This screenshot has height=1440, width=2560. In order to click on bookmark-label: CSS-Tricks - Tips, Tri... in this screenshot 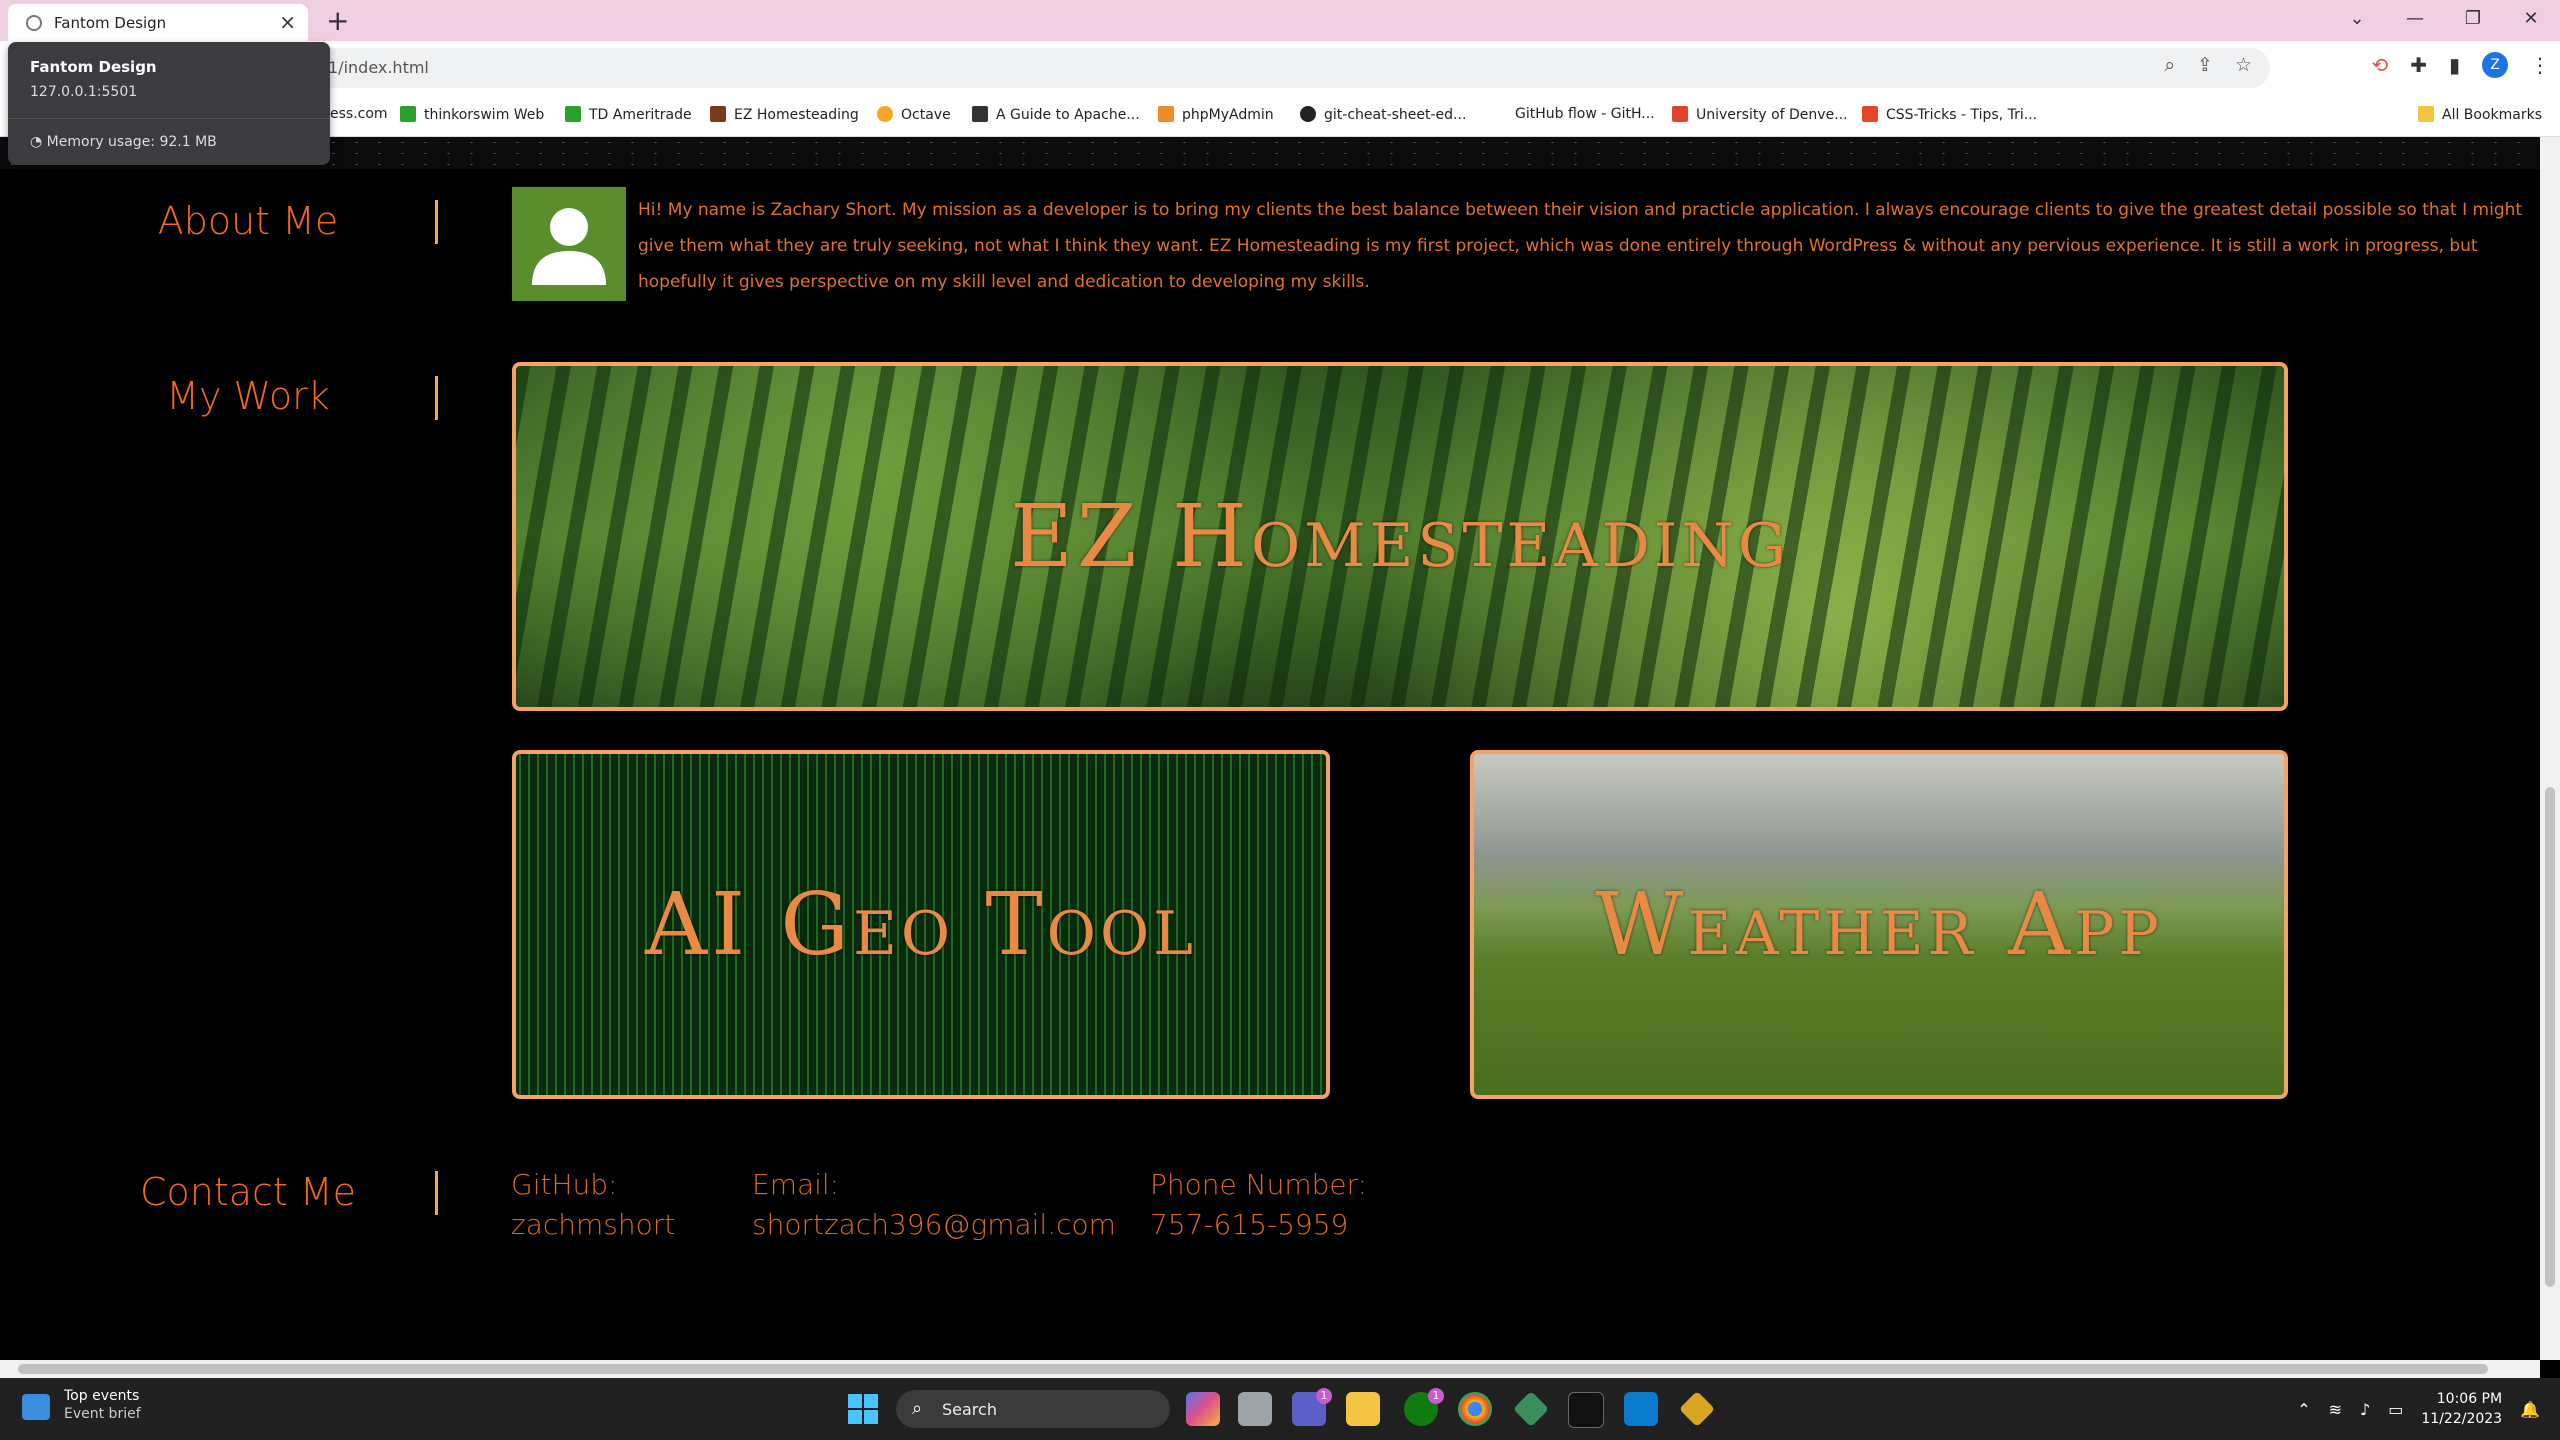, I will do `click(1962, 115)`.